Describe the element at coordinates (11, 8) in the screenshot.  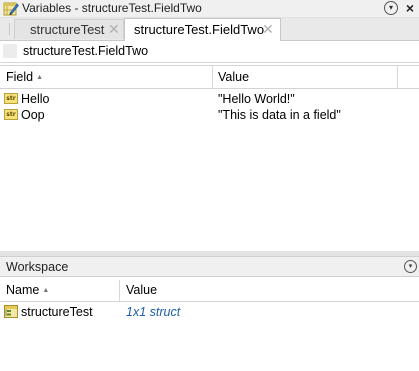
I see `variable-editor-icon` at that location.